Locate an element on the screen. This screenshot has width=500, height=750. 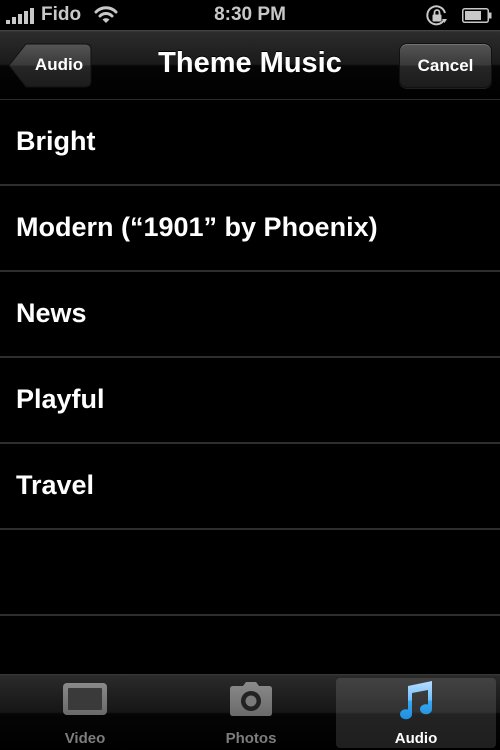
music-note-icon is located at coordinates (416, 700).